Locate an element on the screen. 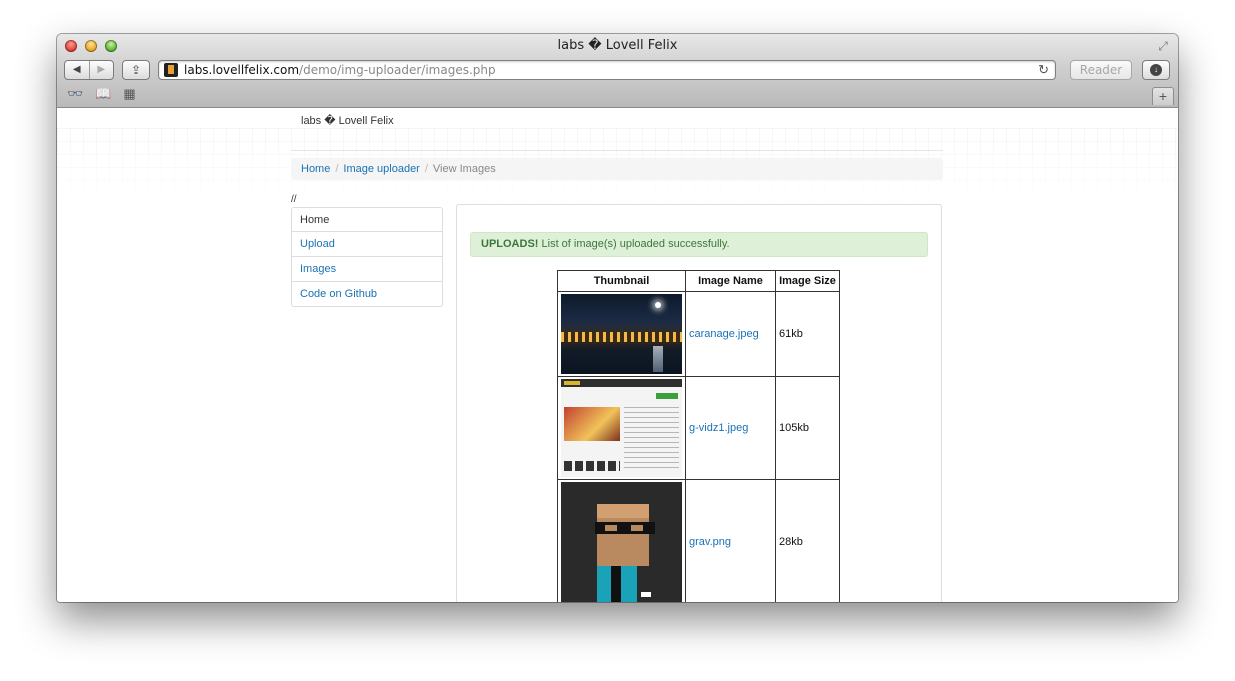 The width and height of the screenshot is (1235, 681). bookmarks-icon: 📖 is located at coordinates (103, 94).